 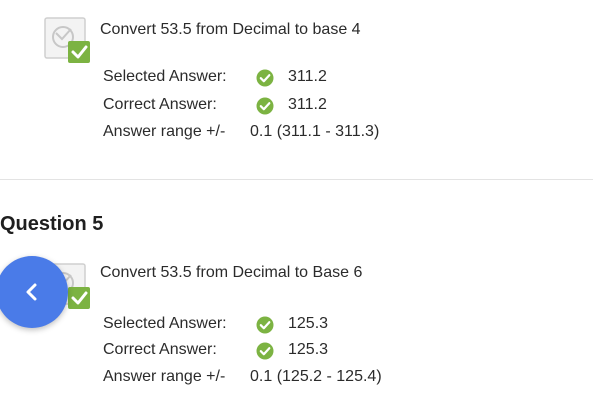 I want to click on question-4-prompt: Convert 53.5 from Decimal to base 4, so click(x=230, y=29).